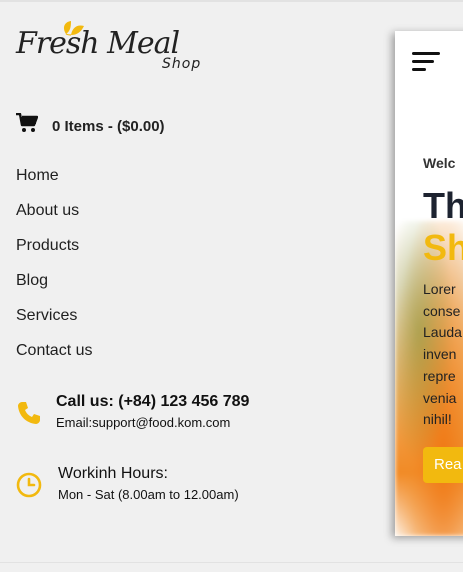  Describe the element at coordinates (182, 64) in the screenshot. I see `logo-sub: Shop` at that location.